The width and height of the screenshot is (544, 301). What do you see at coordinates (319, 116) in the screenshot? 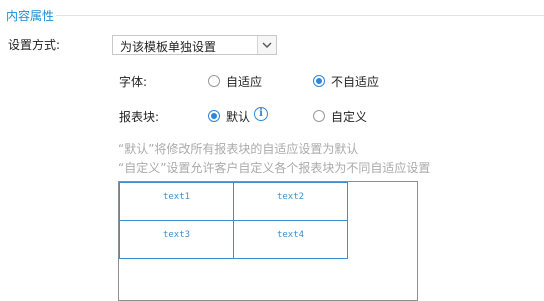
I see `report-block-custom-radio` at bounding box center [319, 116].